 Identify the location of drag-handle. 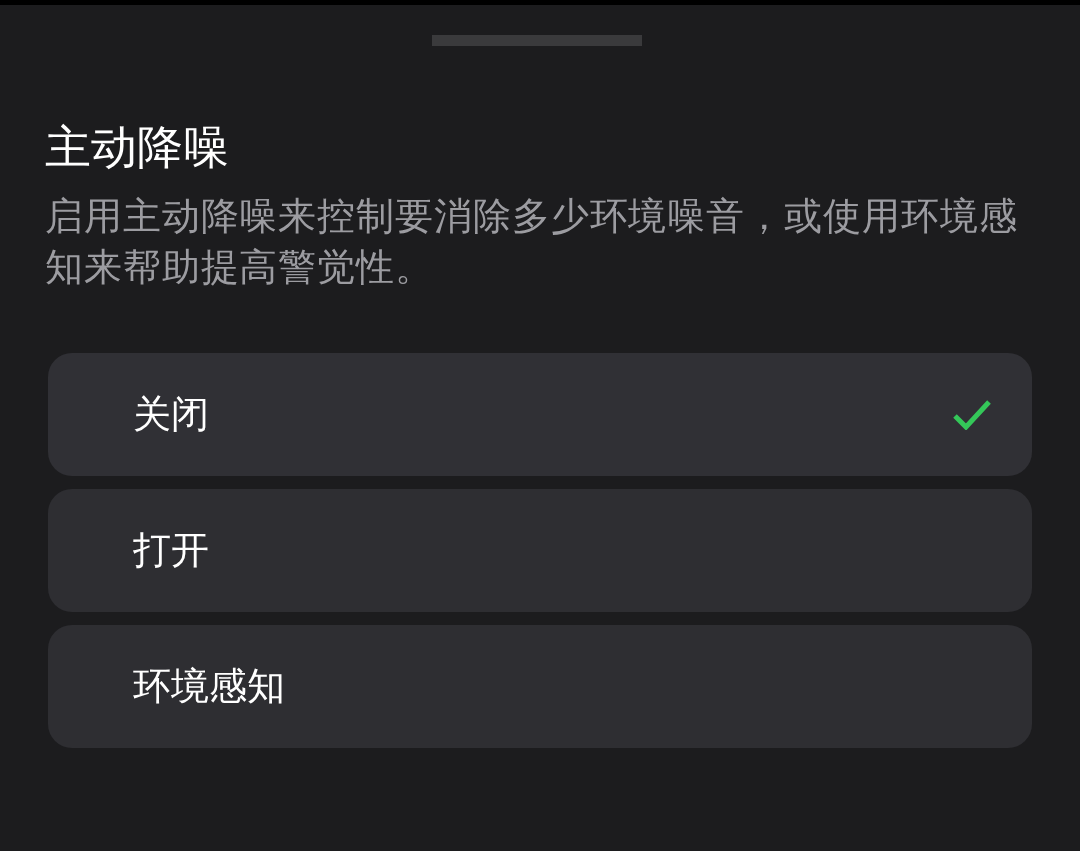
(537, 40).